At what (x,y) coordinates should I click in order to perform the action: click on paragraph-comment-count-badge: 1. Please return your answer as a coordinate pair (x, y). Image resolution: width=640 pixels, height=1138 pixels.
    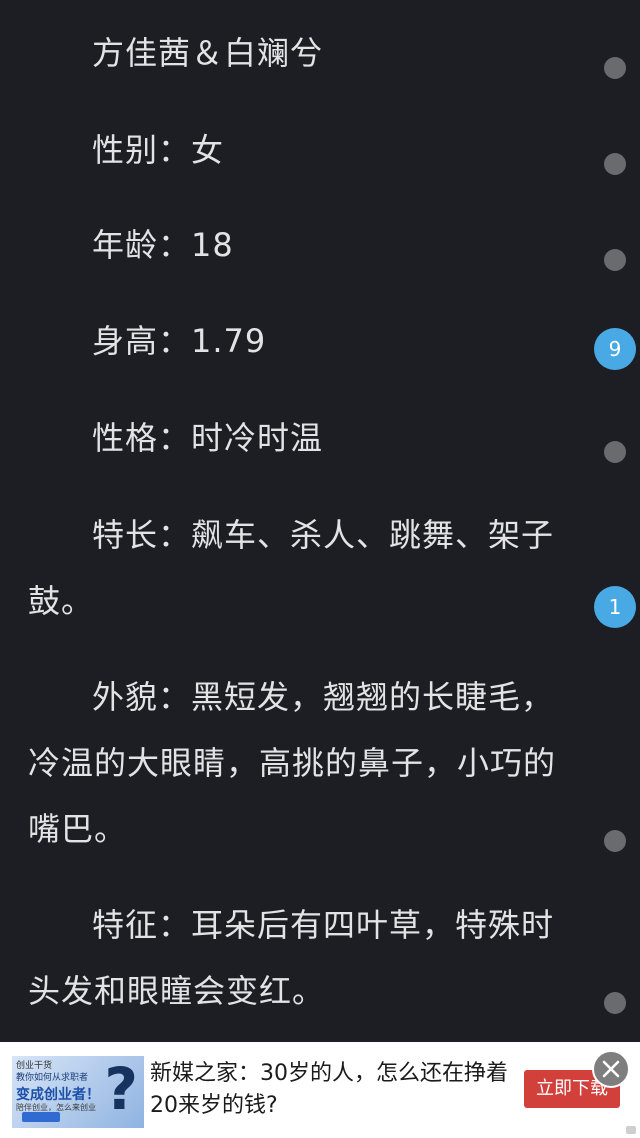
    Looking at the image, I should click on (615, 607).